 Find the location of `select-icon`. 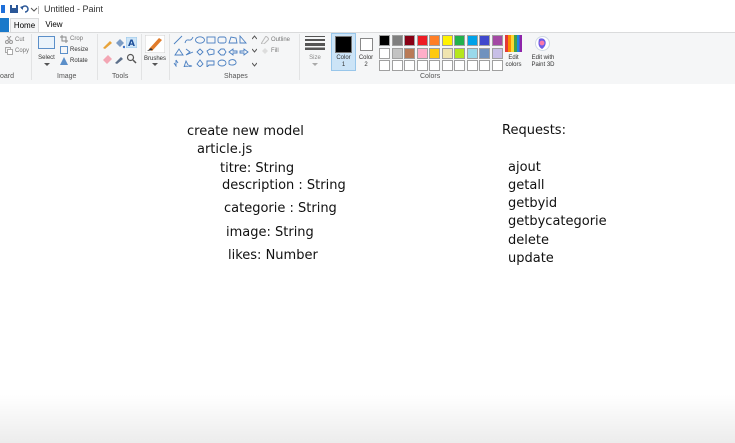

select-icon is located at coordinates (46, 42).